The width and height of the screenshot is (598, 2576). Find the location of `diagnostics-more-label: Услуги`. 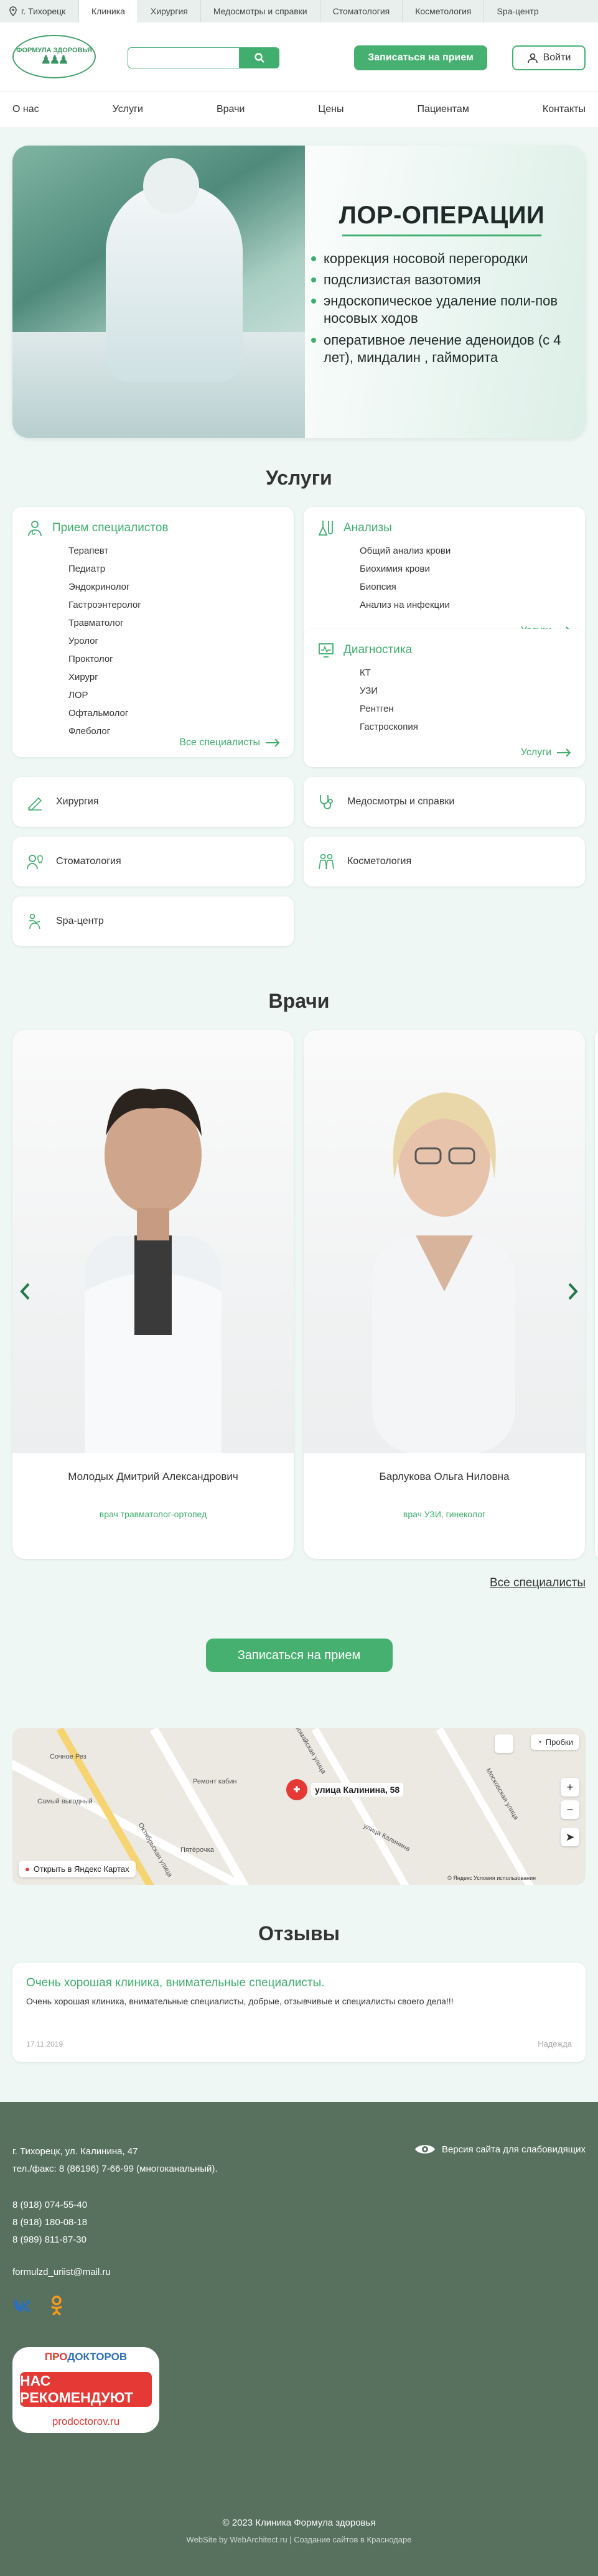

diagnostics-more-label: Услуги is located at coordinates (535, 752).